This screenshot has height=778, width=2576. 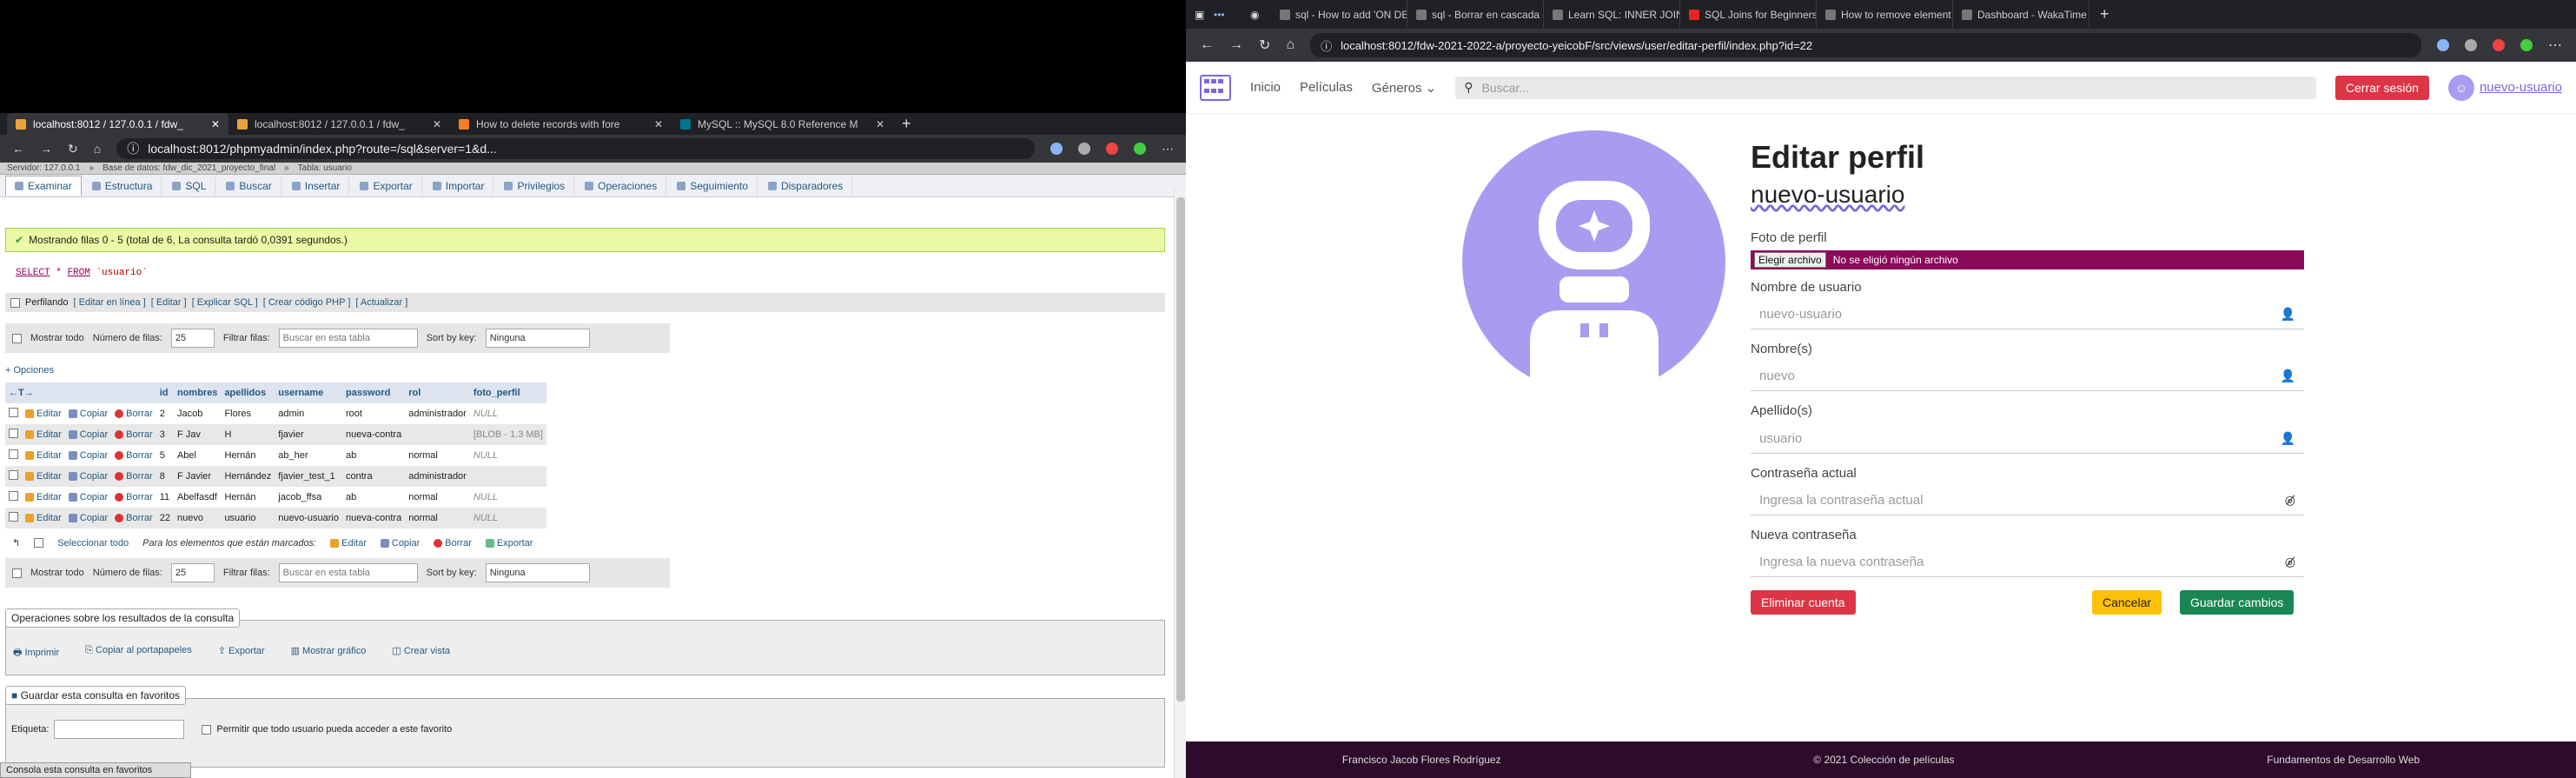 I want to click on rows-select: 25, so click(x=192, y=572).